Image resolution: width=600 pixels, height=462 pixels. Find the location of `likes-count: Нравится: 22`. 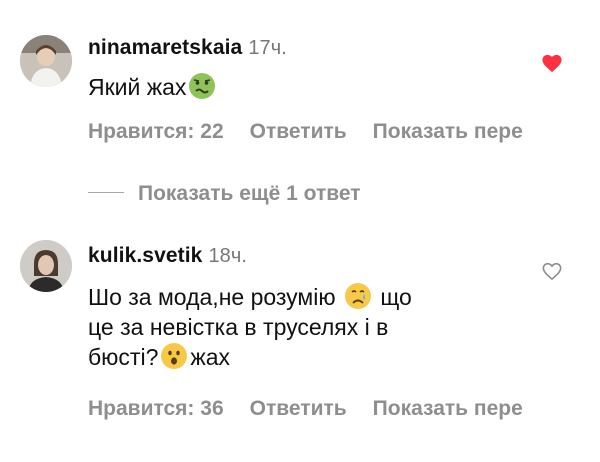

likes-count: Нравится: 22 is located at coordinates (156, 131).